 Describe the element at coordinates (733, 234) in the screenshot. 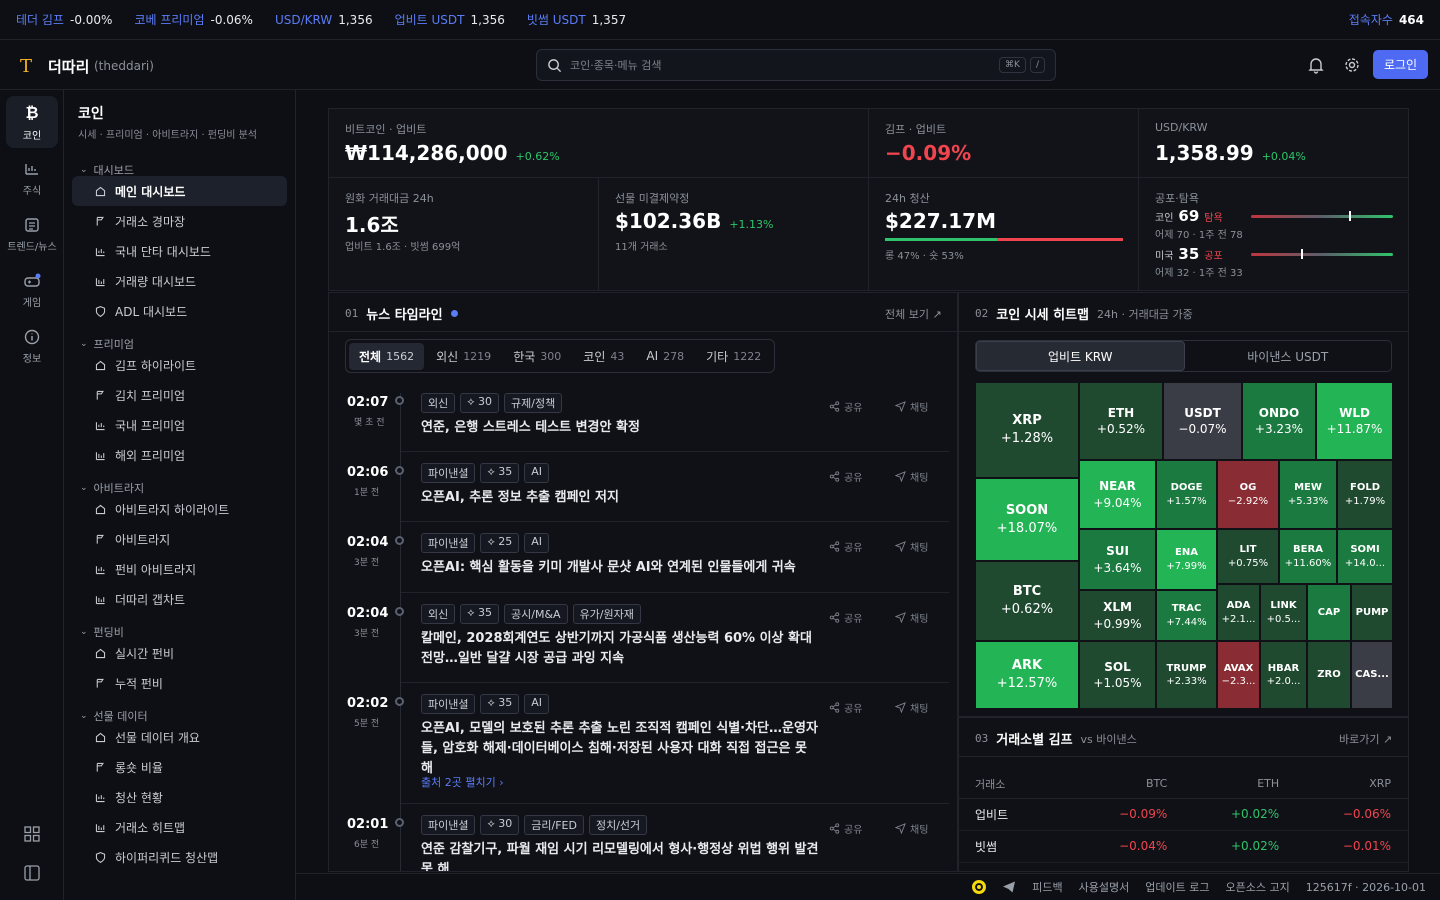

I see `oi-card: 선물 미결제약정 $102.36B +1.13% 11개 거래소` at that location.